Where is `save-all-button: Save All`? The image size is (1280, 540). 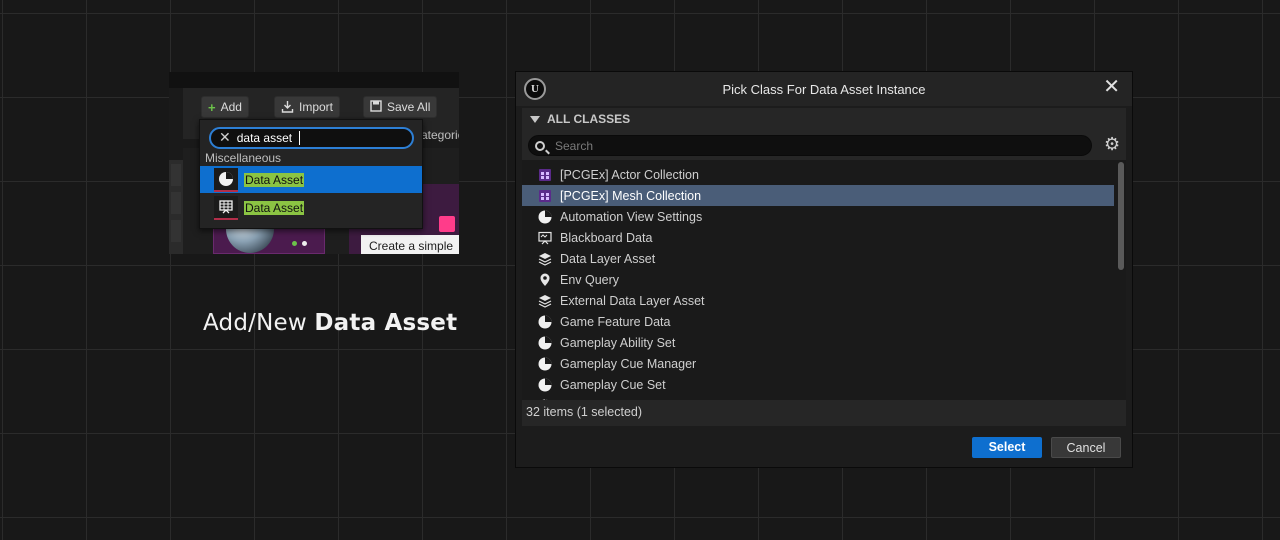 save-all-button: Save All is located at coordinates (400, 107).